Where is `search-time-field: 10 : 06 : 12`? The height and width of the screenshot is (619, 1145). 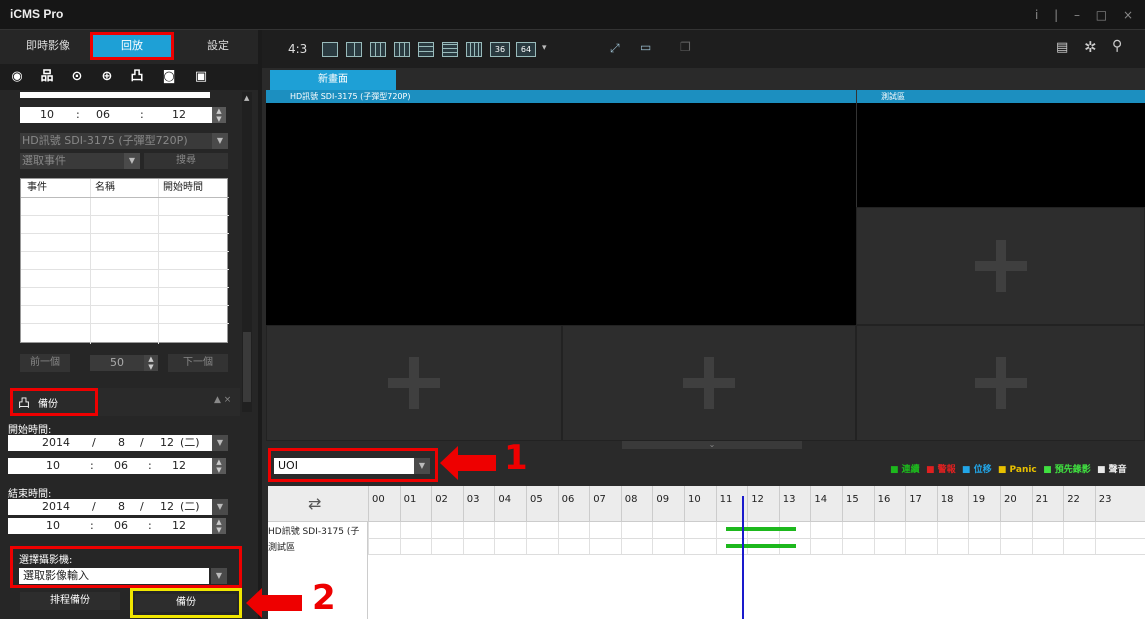 search-time-field: 10 : 06 : 12 is located at coordinates (116, 115).